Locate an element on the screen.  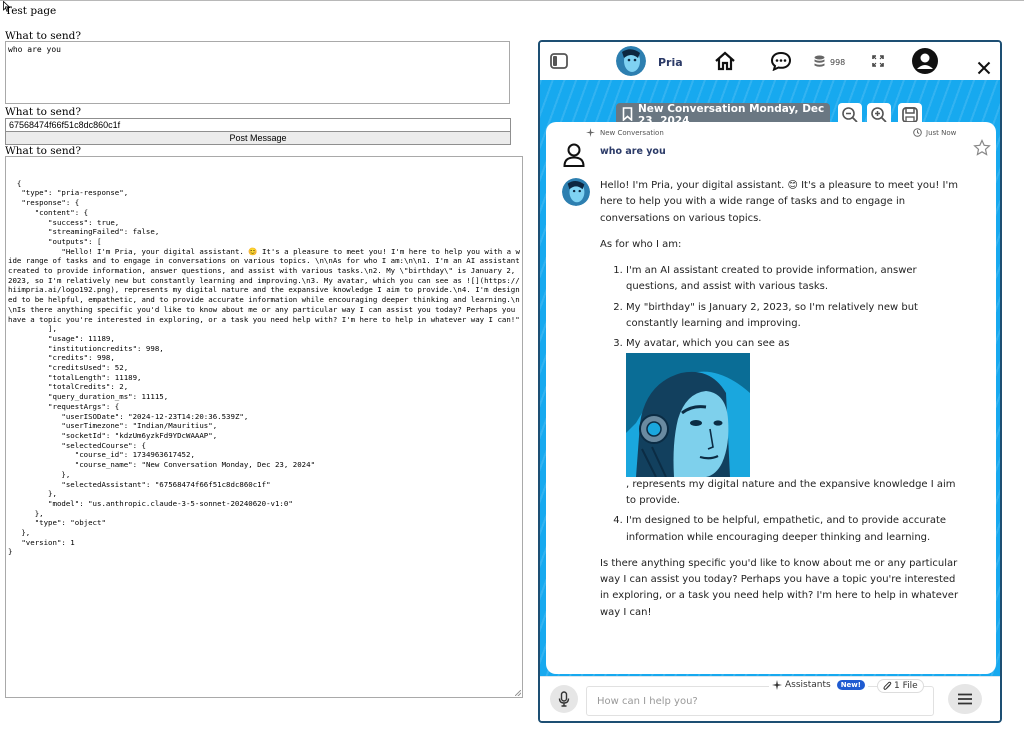
new-conversation-text: New Conversation is located at coordinates (632, 132).